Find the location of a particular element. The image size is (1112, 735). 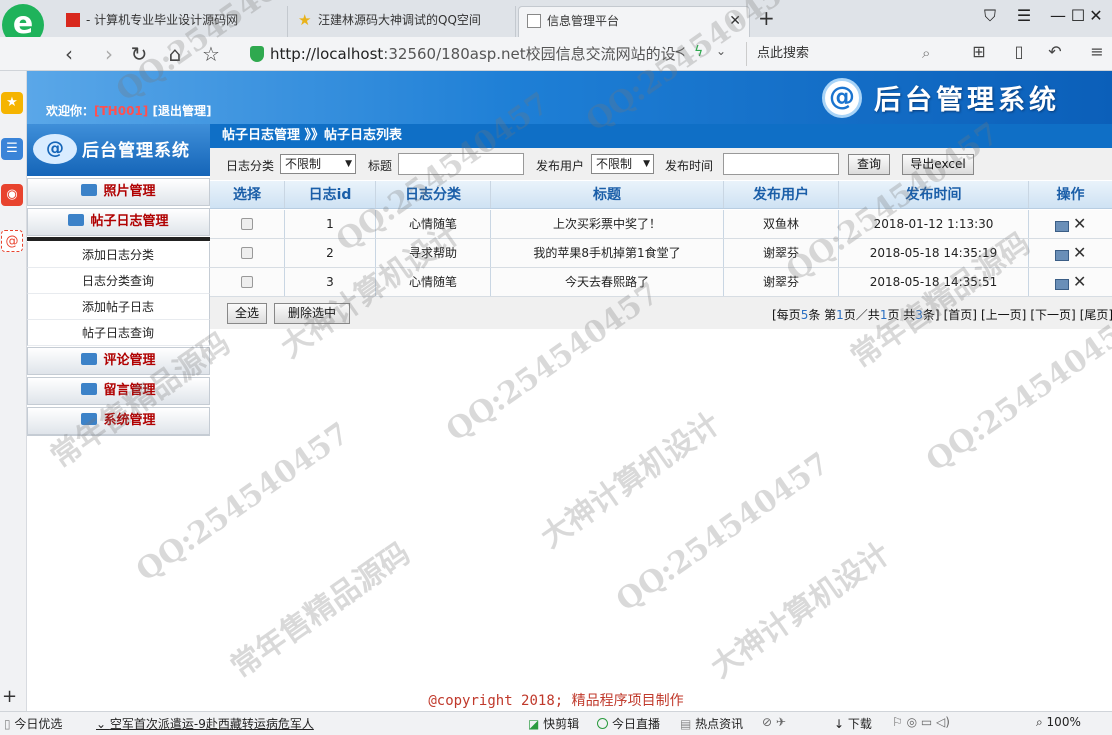

last-page-link: [尾页] is located at coordinates (1096, 315).